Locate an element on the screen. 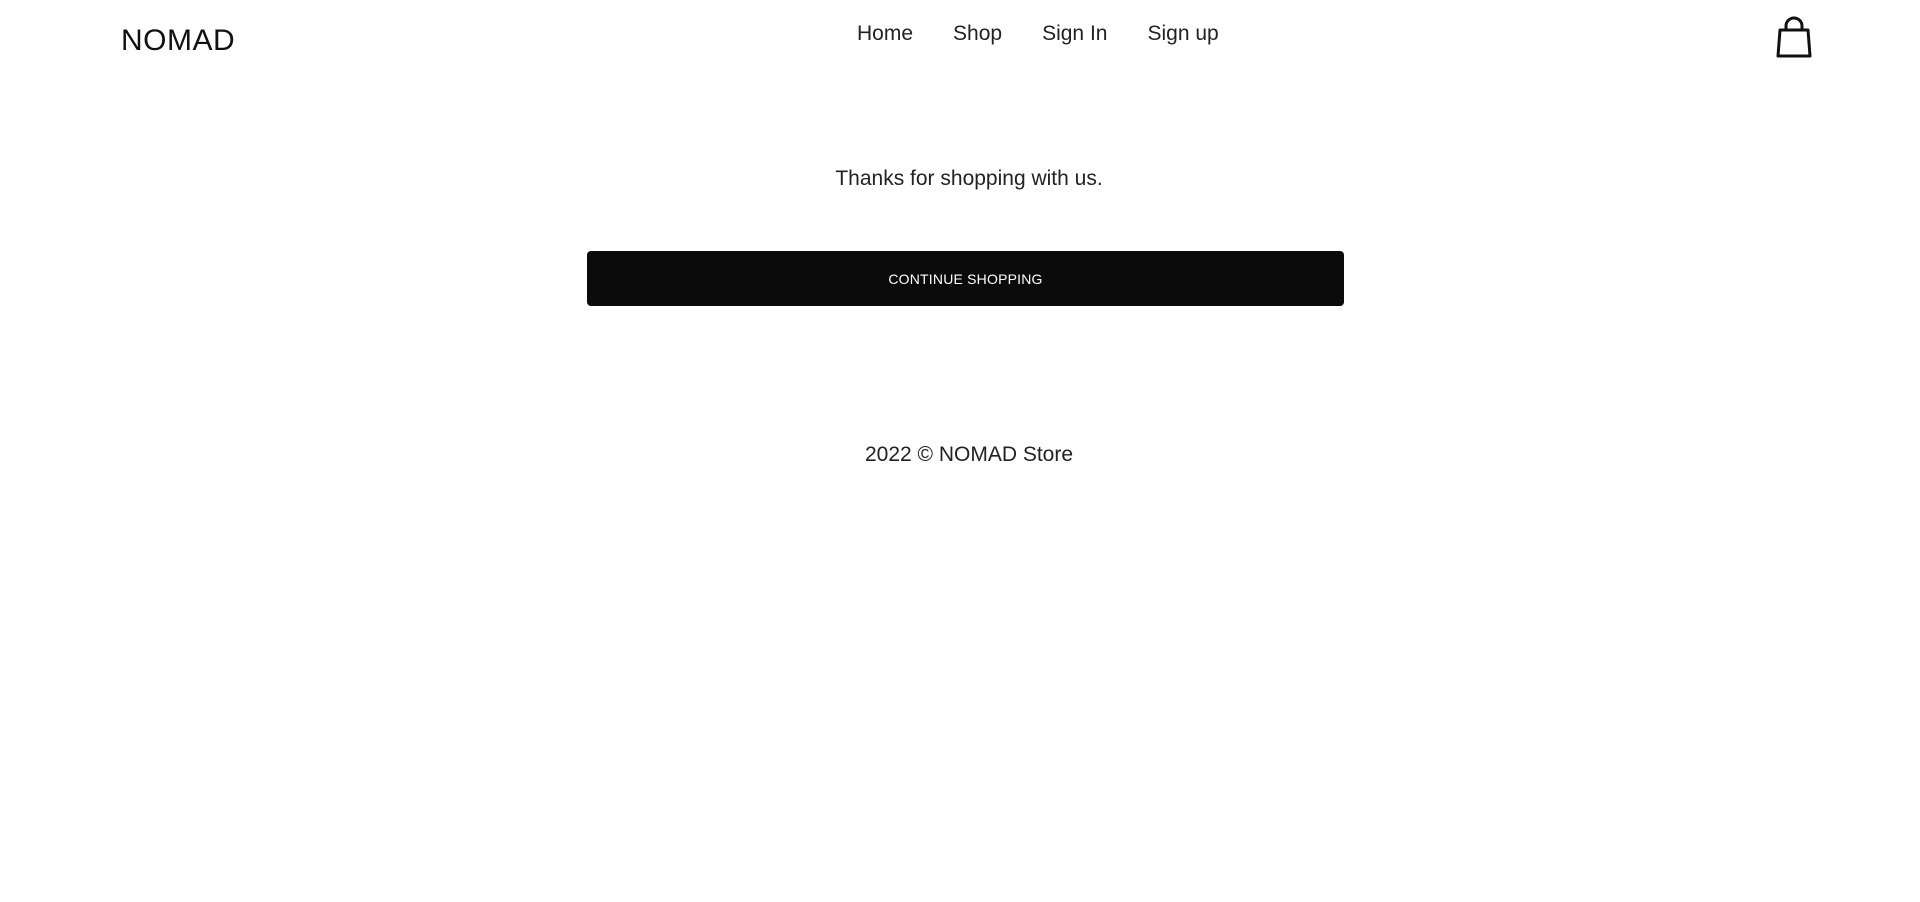 Image resolution: width=1920 pixels, height=902 pixels. main-nav: Home Shop Sign In Sign up is located at coordinates (1038, 34).